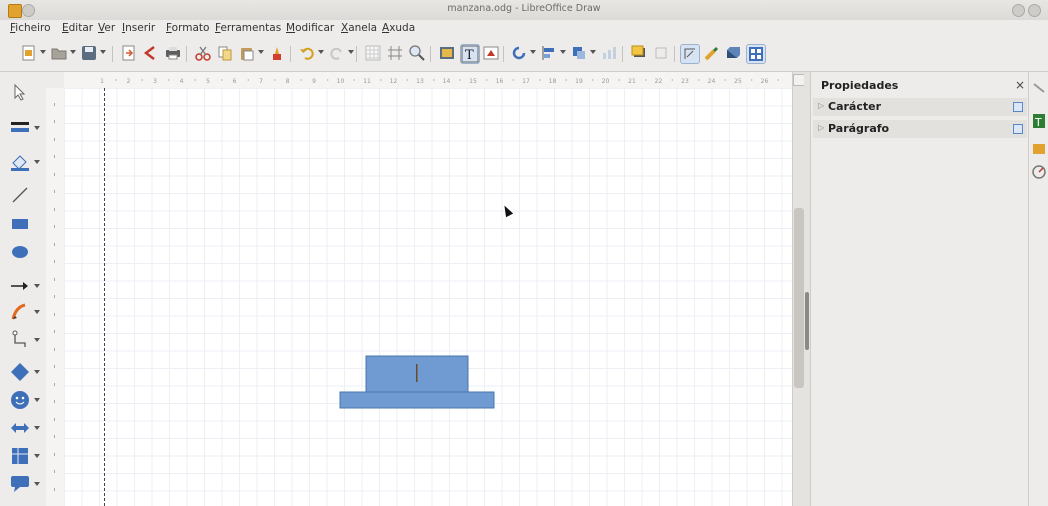  I want to click on fontwork-icon, so click(491, 53).